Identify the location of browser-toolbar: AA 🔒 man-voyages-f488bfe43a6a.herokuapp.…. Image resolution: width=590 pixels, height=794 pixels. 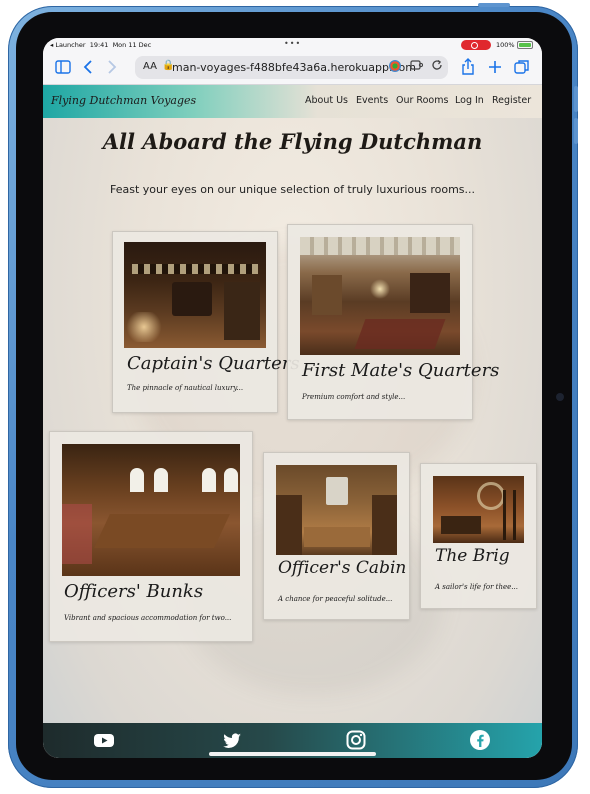
(292, 68).